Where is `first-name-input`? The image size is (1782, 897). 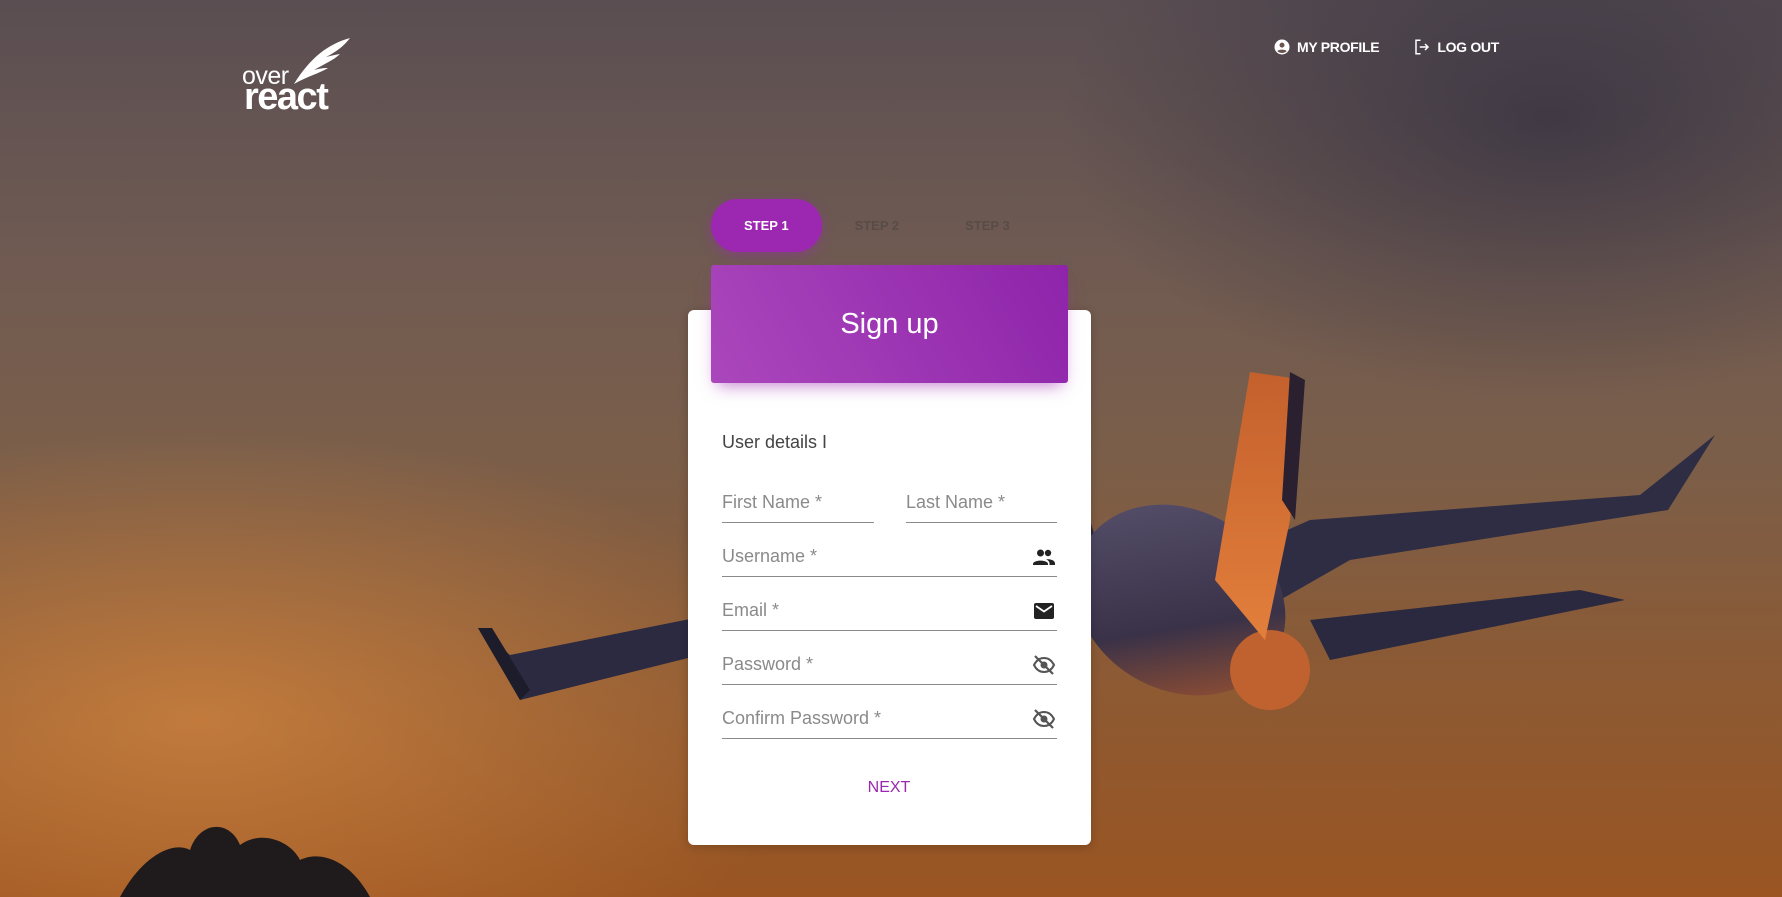 first-name-input is located at coordinates (798, 502).